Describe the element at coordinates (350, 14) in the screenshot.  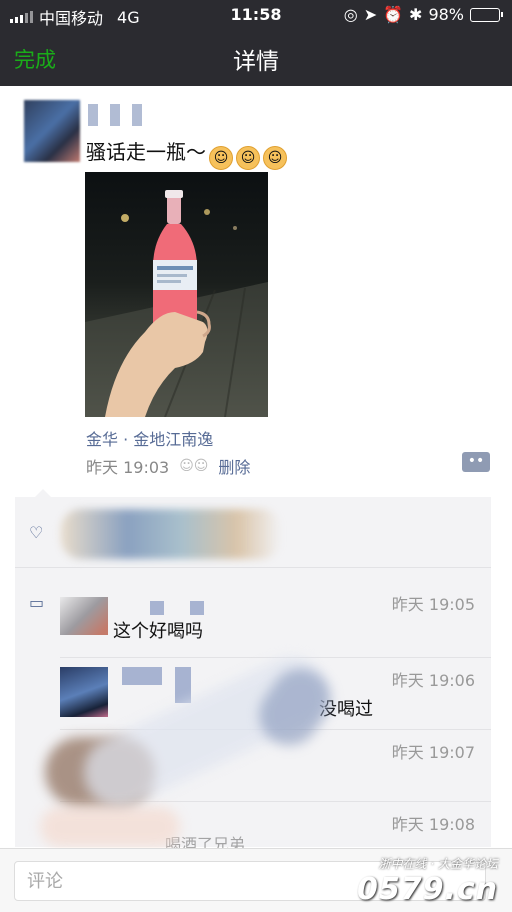
I see `lock-rotation-icon: ◎` at that location.